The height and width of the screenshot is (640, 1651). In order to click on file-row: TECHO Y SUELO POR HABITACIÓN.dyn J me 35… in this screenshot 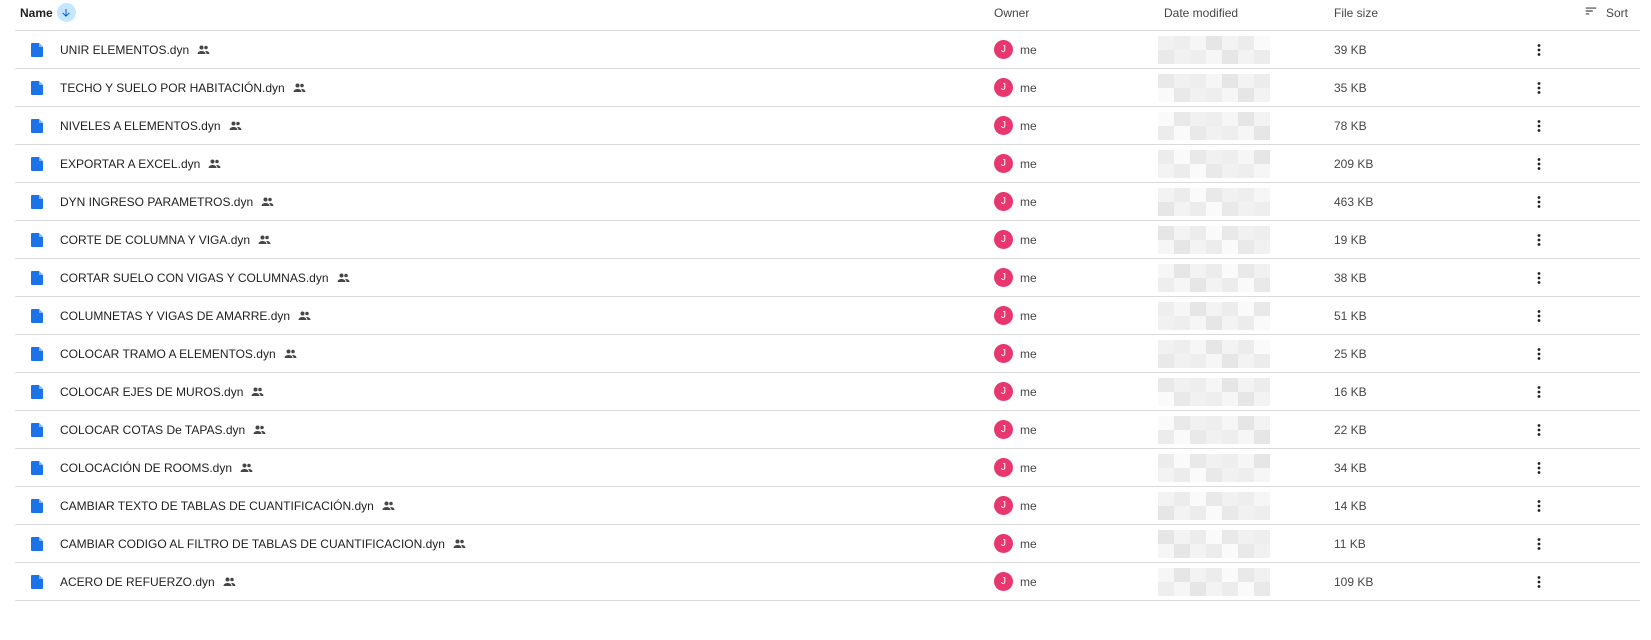, I will do `click(827, 88)`.